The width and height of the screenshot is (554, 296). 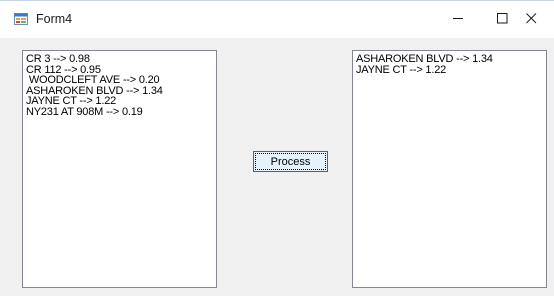 I want to click on maximize-icon, so click(x=502, y=20).